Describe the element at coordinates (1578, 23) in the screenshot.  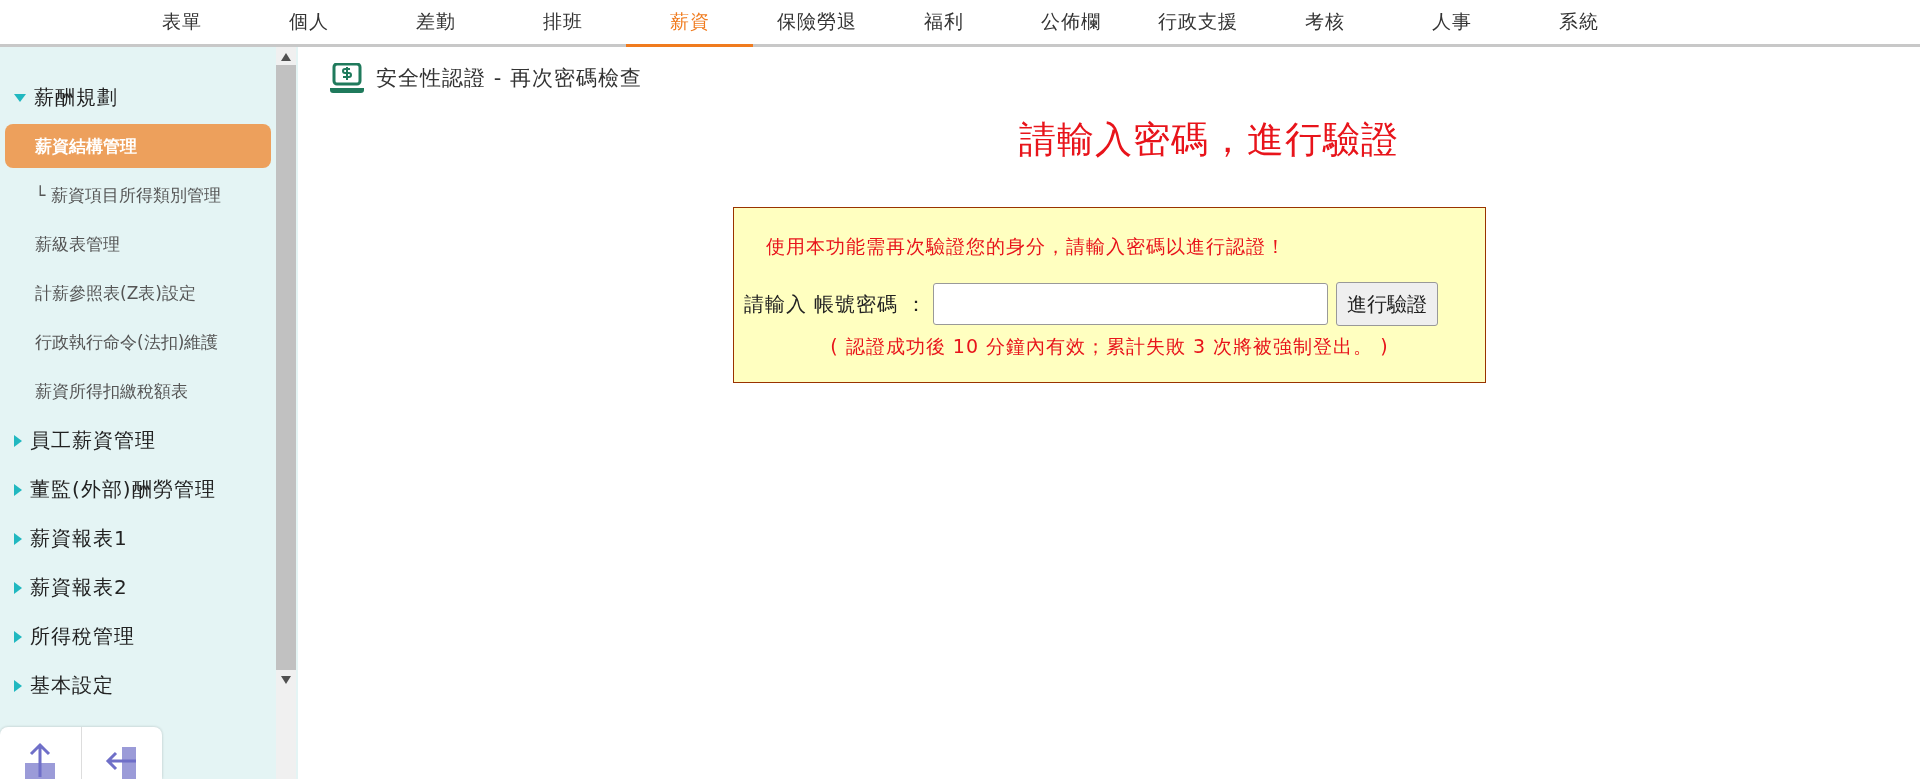
I see `nav-tab: 系統` at that location.